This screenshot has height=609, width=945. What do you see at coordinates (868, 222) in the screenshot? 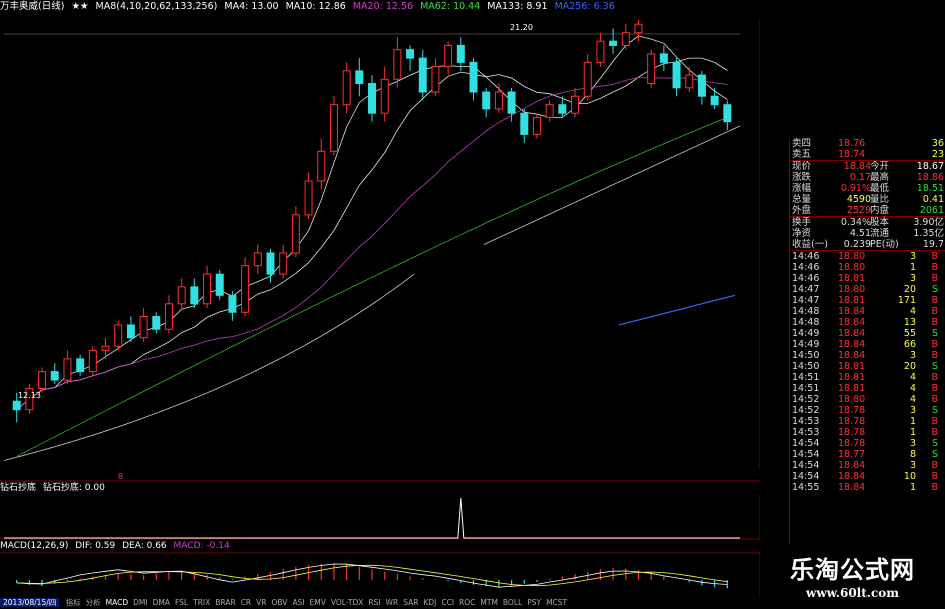
I see `stats2-row: 换手 0.34% 股本 3.90亿` at bounding box center [868, 222].